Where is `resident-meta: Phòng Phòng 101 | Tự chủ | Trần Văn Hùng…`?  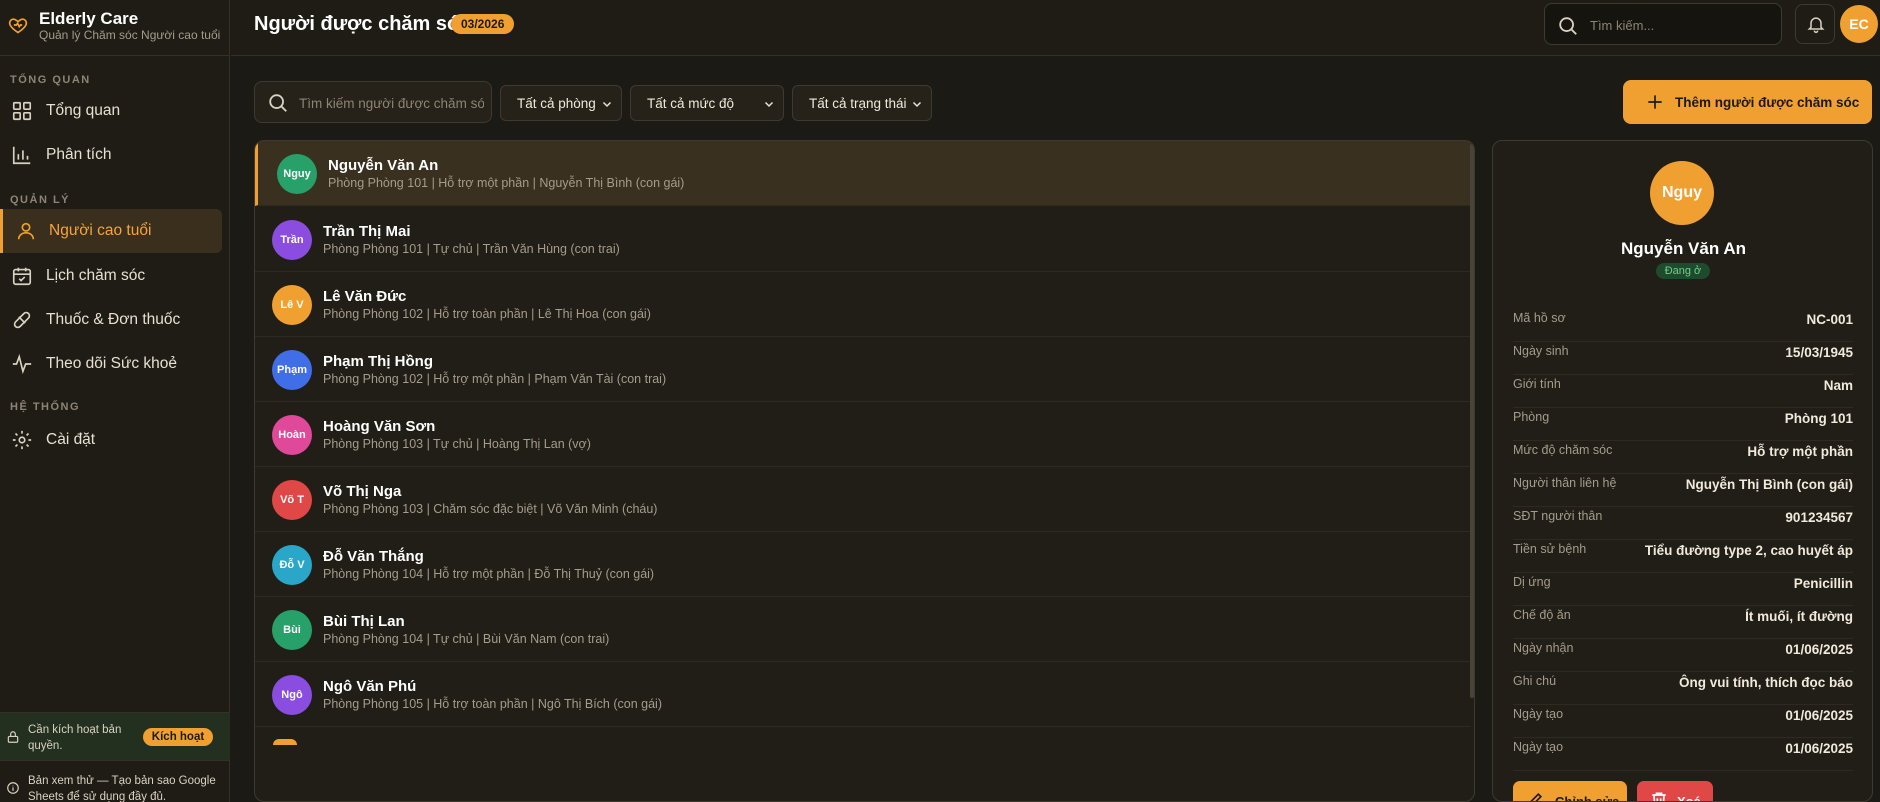 resident-meta: Phòng Phòng 101 | Tự chủ | Trần Văn Hùng… is located at coordinates (471, 249).